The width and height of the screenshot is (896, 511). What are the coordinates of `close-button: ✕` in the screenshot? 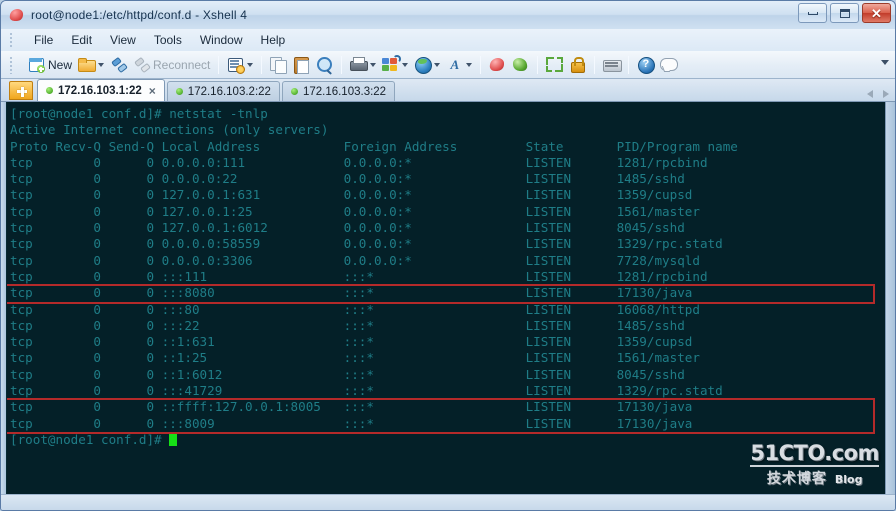 It's located at (876, 13).